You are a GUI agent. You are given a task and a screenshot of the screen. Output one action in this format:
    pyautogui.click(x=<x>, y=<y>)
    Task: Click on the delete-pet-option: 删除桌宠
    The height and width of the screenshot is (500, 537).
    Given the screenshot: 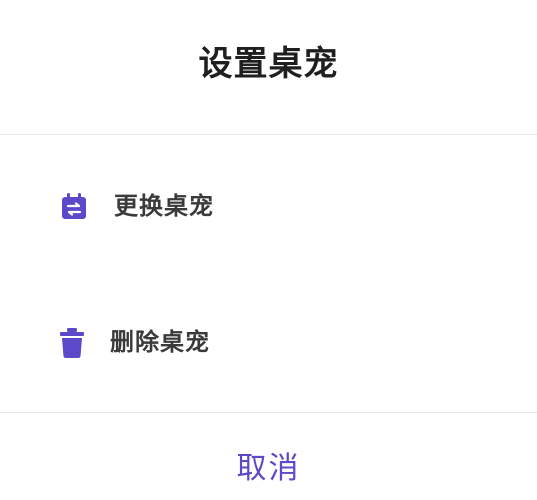 What is the action you would take?
    pyautogui.click(x=268, y=342)
    